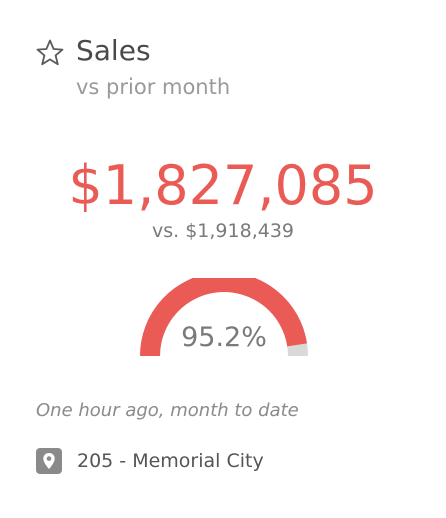 The width and height of the screenshot is (446, 518). I want to click on metric-value: $1,827,085, so click(223, 185).